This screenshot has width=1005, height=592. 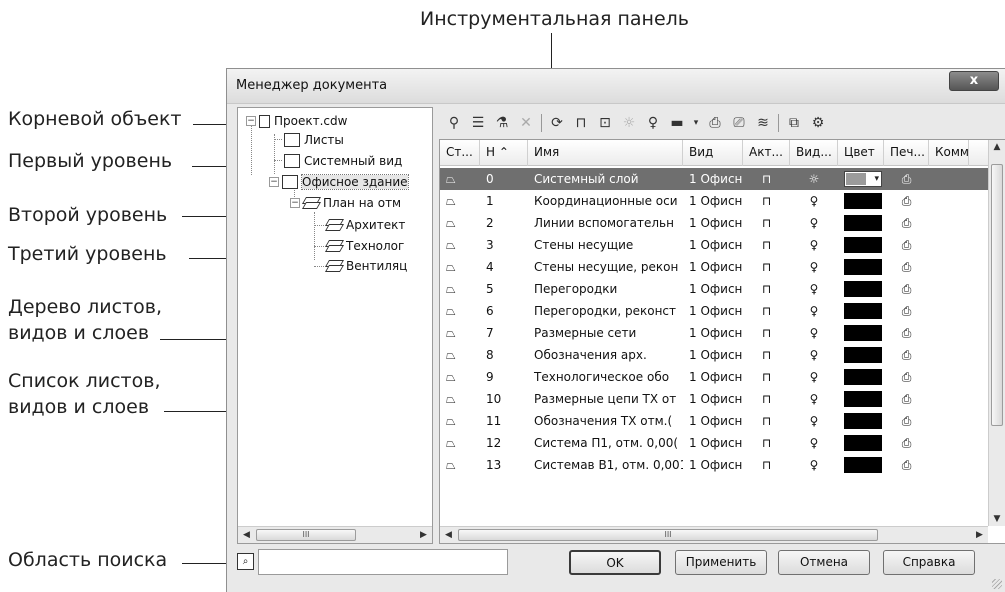 What do you see at coordinates (714, 311) in the screenshot?
I see `table-row: ⏢ 6 Перегородки, реконст 1 Офисн ⊓ ♀ ⎙` at bounding box center [714, 311].